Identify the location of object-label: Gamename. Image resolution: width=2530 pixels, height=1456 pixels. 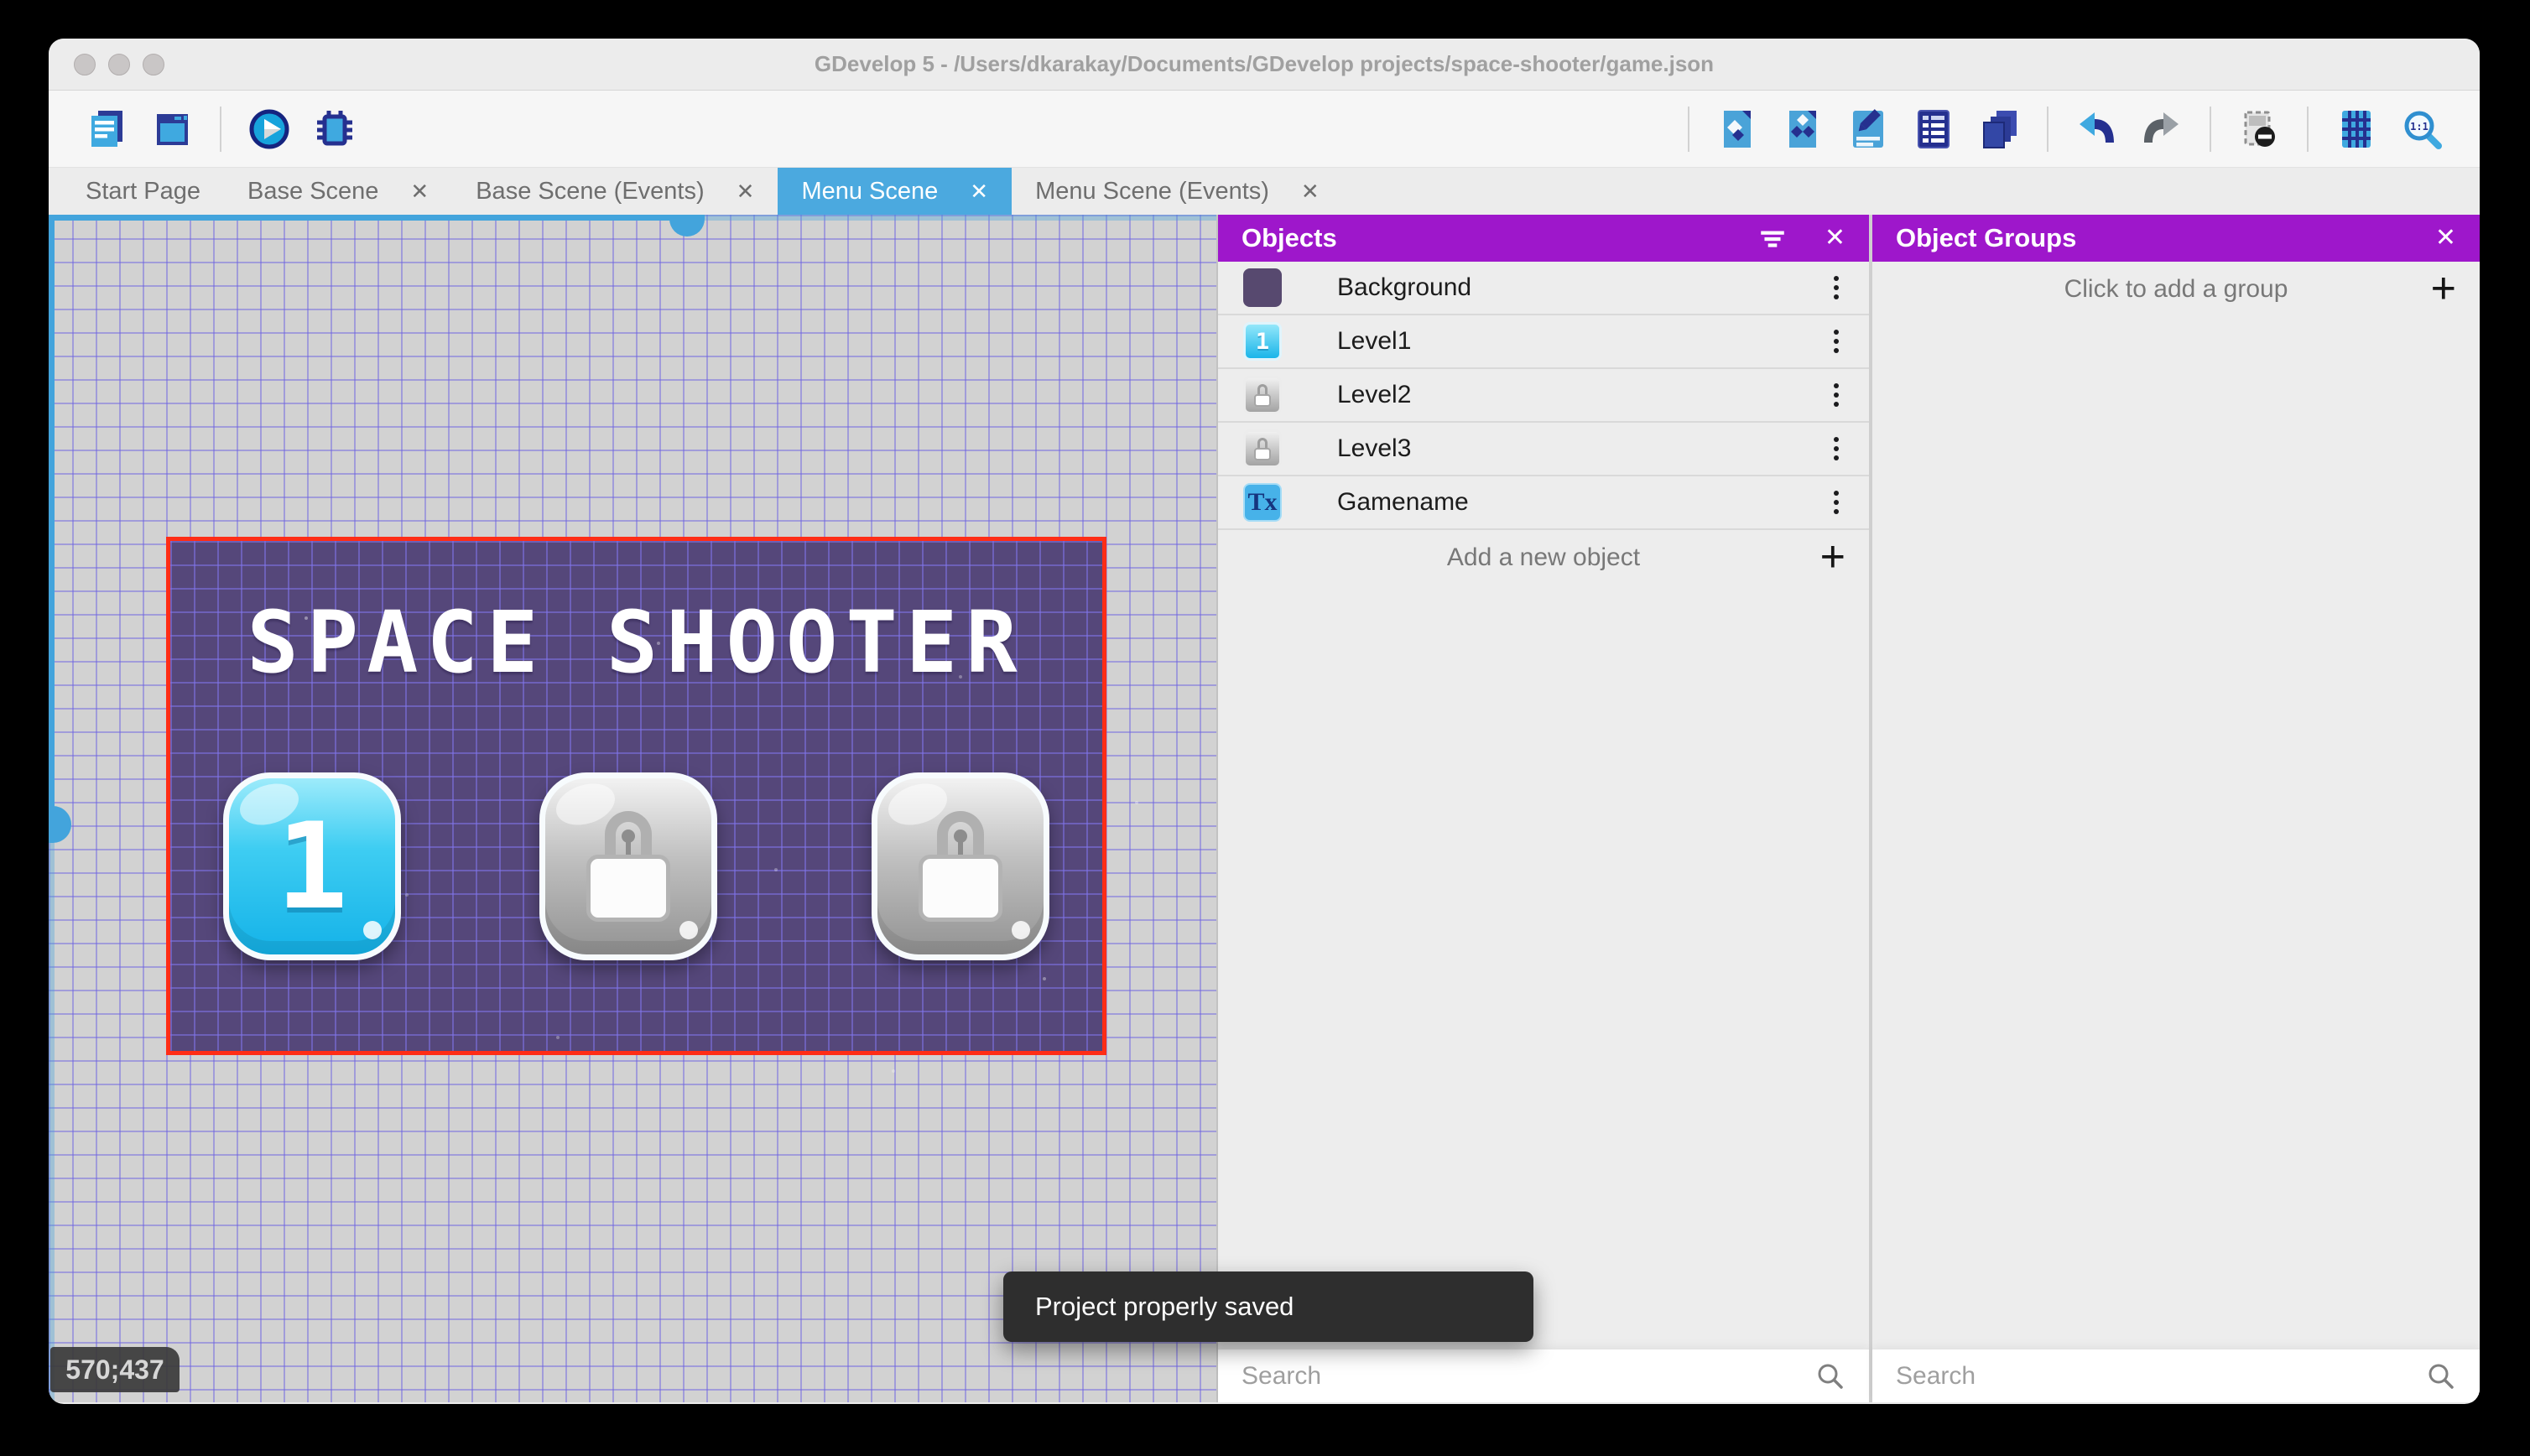
(1403, 502).